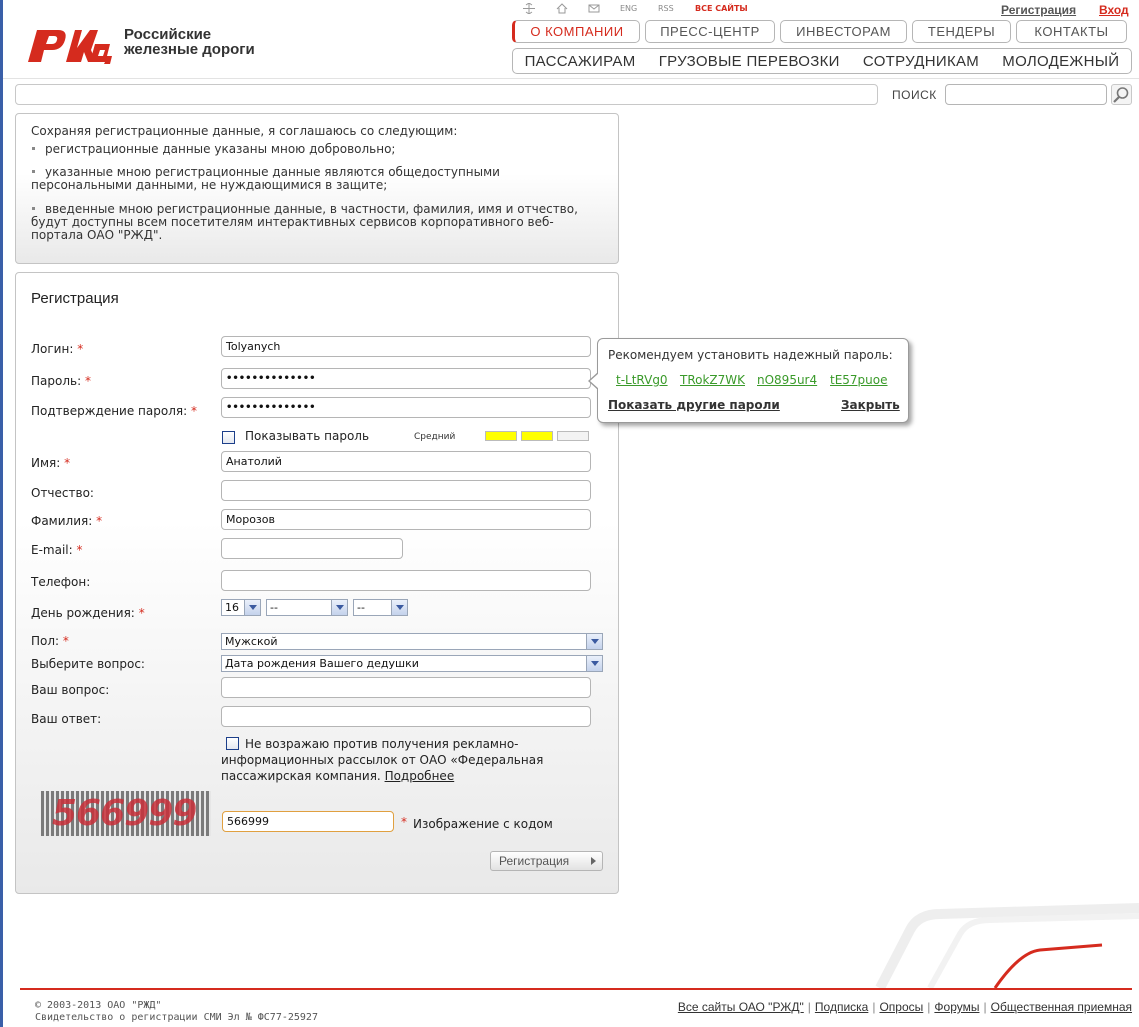 Image resolution: width=1139 pixels, height=1027 pixels. I want to click on question-select-label: Выберите вопрос:, so click(88, 664).